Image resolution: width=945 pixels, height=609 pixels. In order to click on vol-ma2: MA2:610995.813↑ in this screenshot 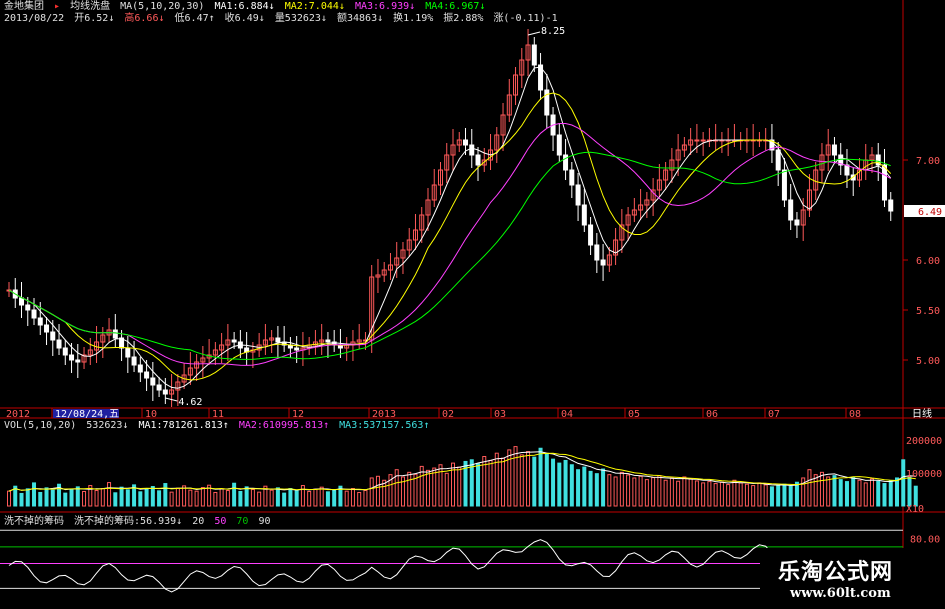, I will do `click(284, 425)`.